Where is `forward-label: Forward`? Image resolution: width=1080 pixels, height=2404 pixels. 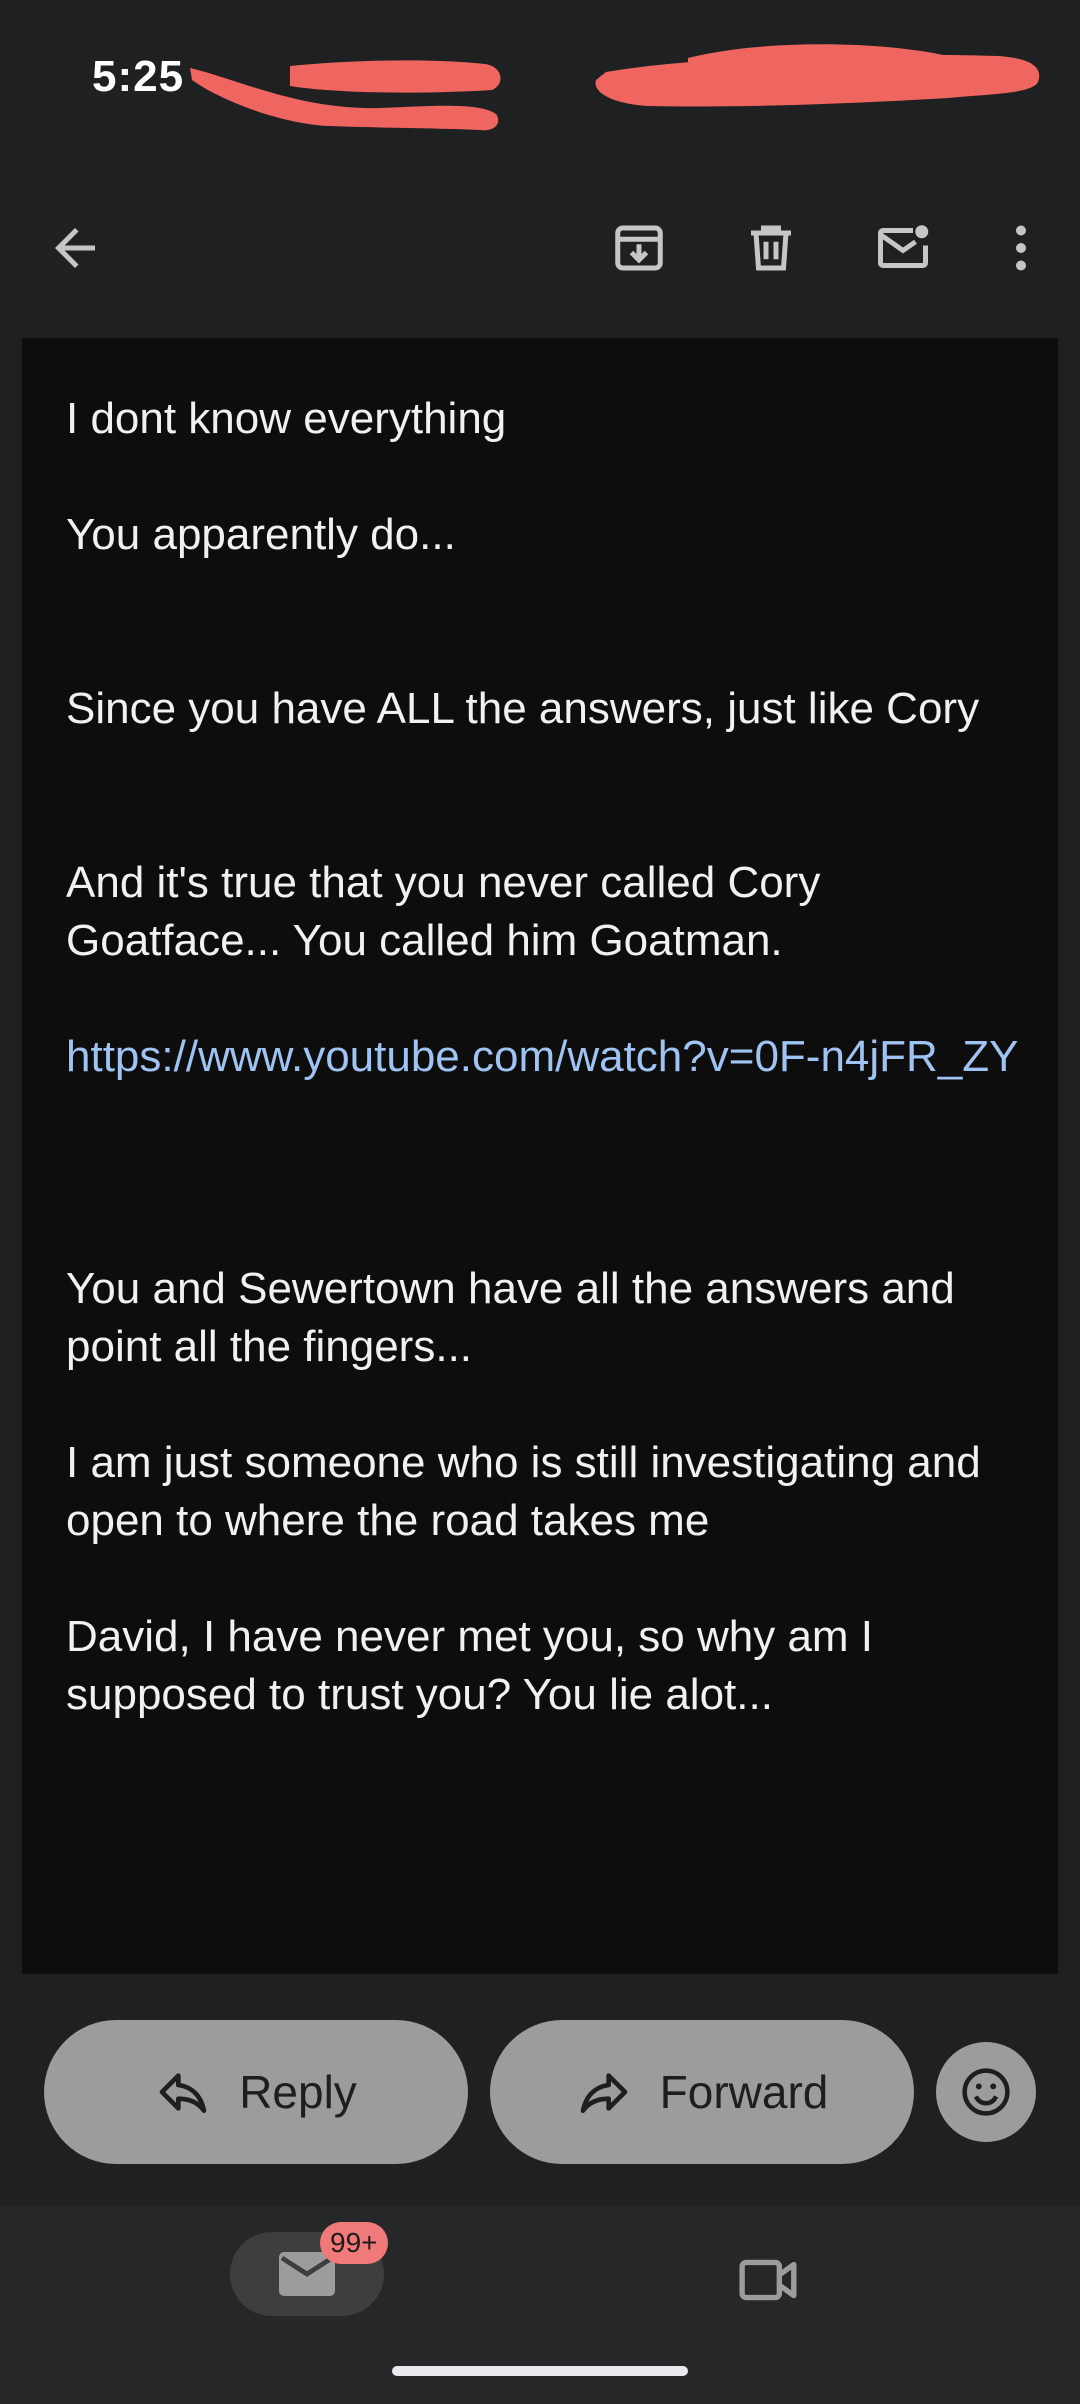
forward-label: Forward is located at coordinates (744, 2092).